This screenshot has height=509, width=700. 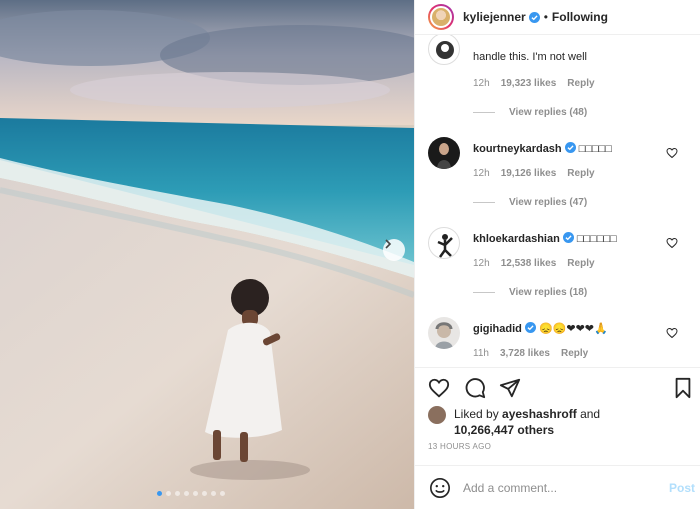 I want to click on comment-body: 😞😞❤❤❤🙏, so click(x=573, y=329).